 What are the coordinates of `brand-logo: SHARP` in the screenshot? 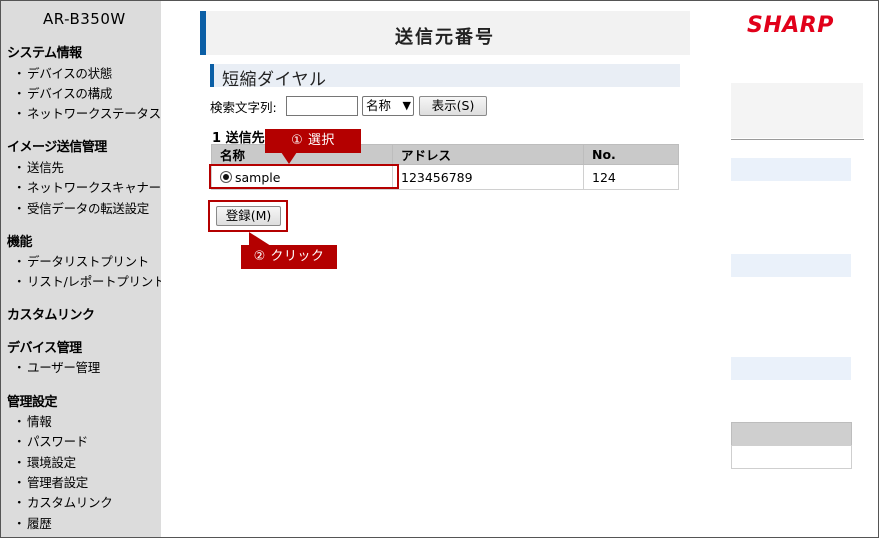 It's located at (790, 25).